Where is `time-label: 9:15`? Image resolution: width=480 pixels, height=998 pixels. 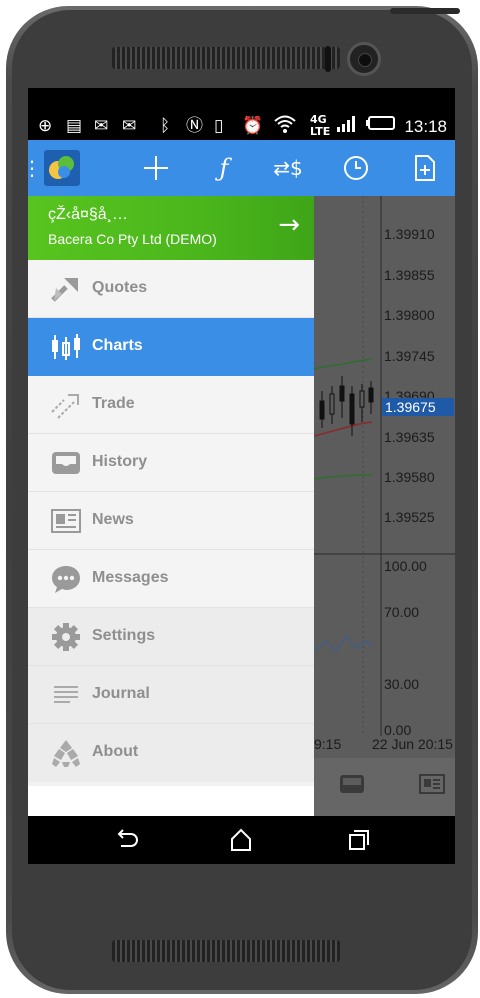 time-label: 9:15 is located at coordinates (328, 744).